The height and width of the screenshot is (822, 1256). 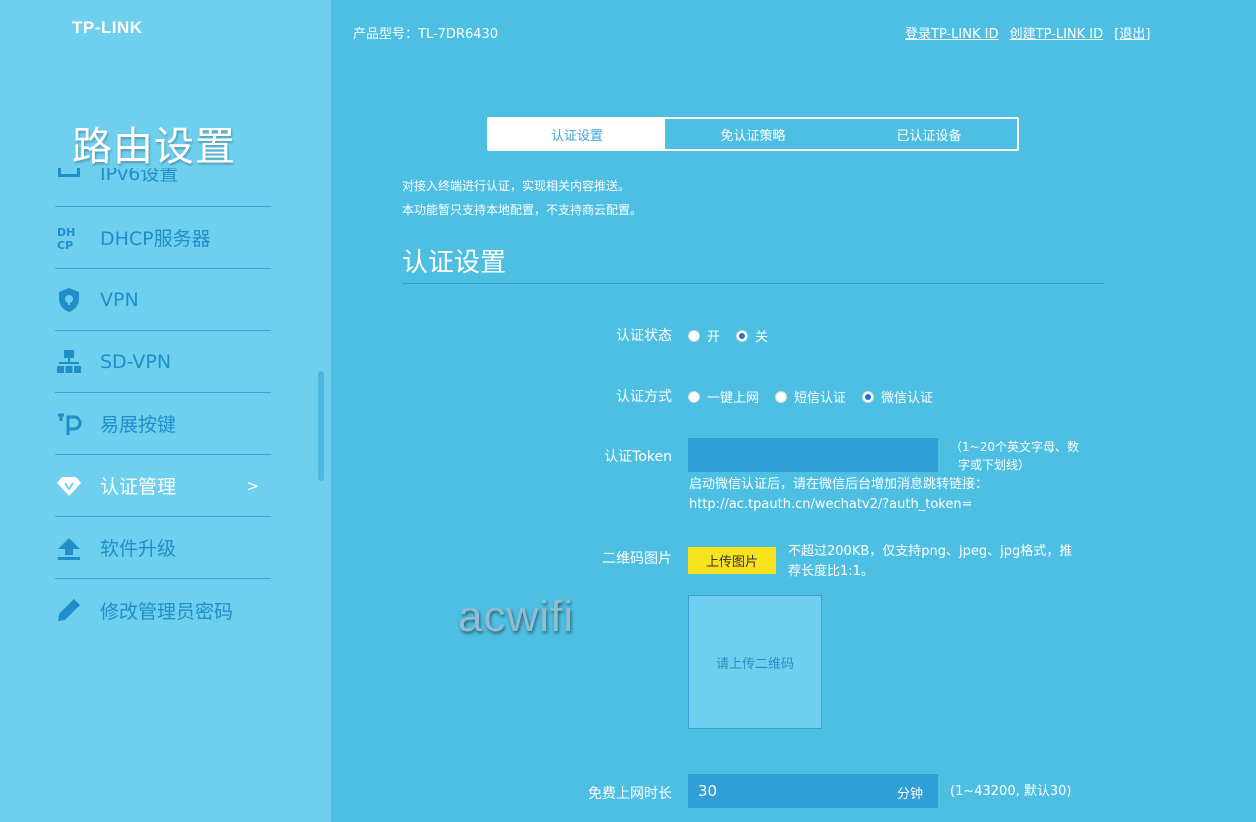 I want to click on sidebar-item-password: 修改管理员密码, so click(x=163, y=610).